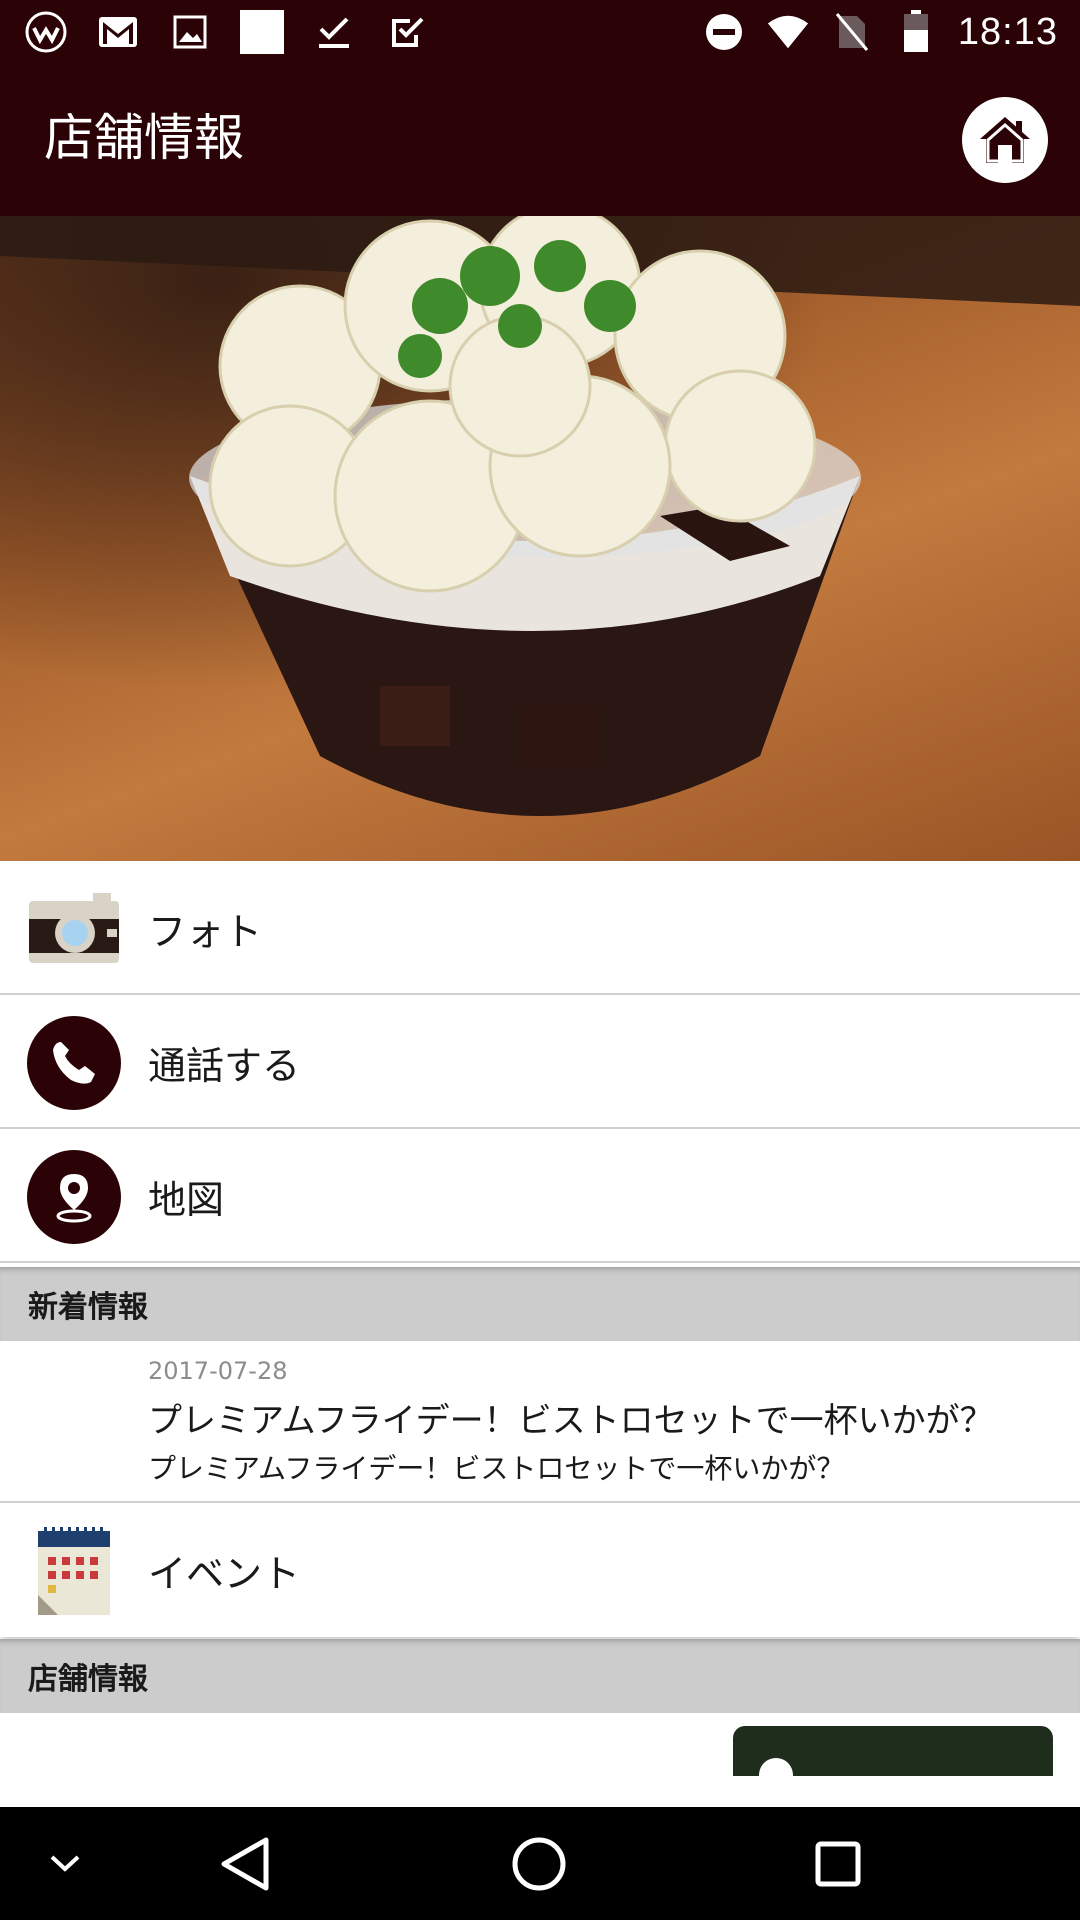 The width and height of the screenshot is (1080, 1920). What do you see at coordinates (540, 1196) in the screenshot?
I see `menu-item-map: 地図` at bounding box center [540, 1196].